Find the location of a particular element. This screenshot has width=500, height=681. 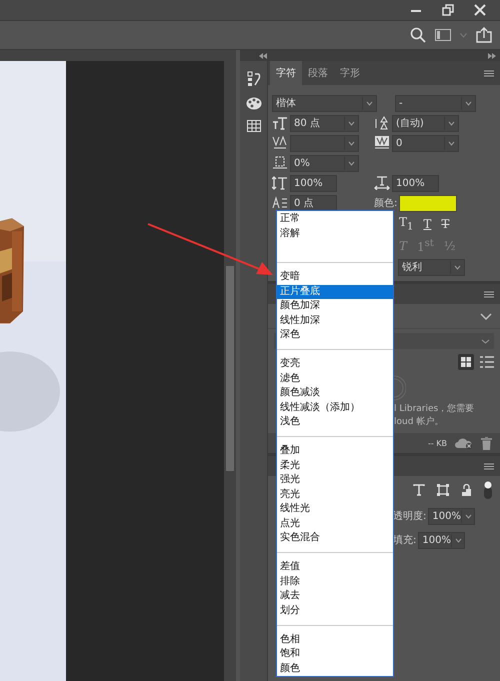

collapse-icon is located at coordinates (263, 55).